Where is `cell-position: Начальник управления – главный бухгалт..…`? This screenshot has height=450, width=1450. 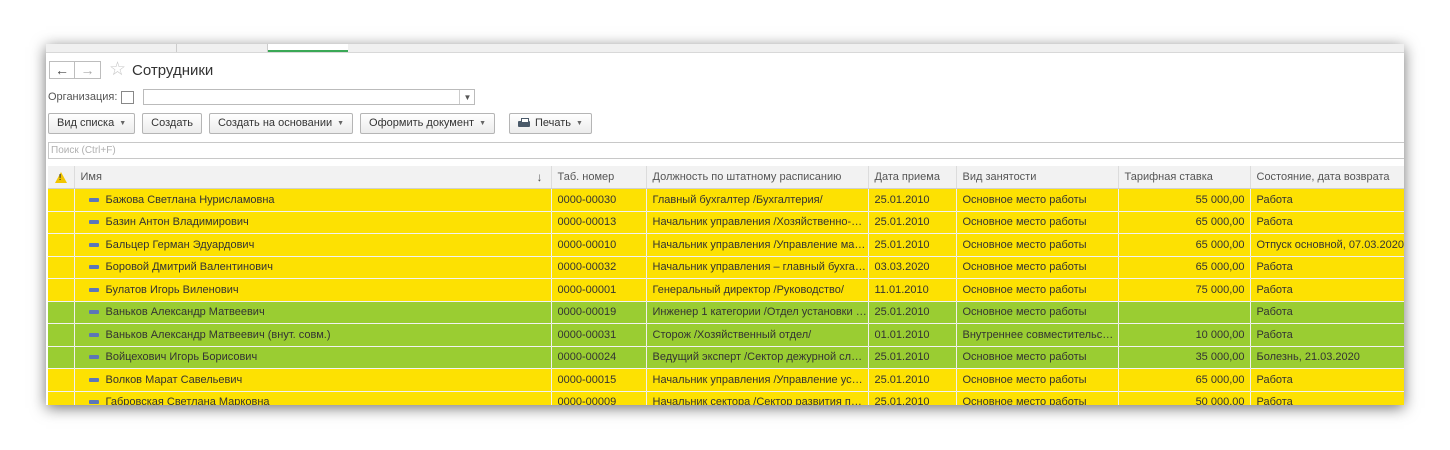
cell-position: Начальник управления – главный бухгалт..… is located at coordinates (757, 267).